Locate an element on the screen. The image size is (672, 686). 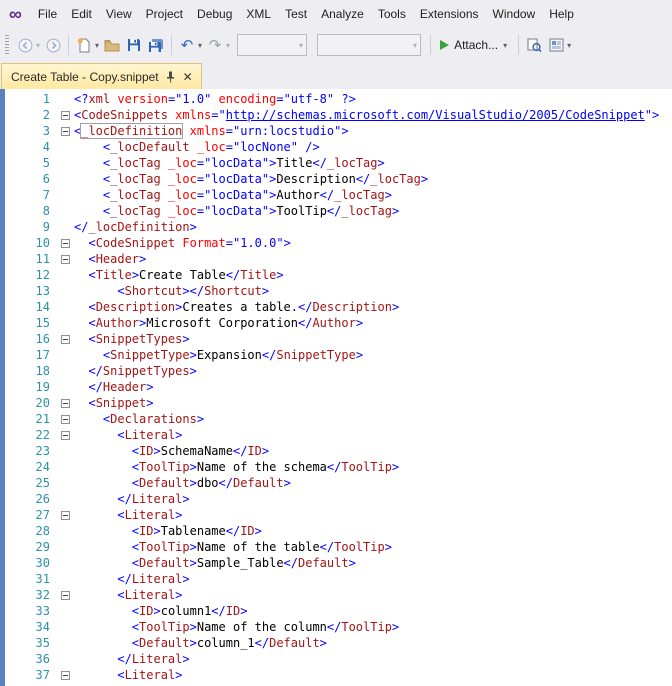
undo-button: ↶ is located at coordinates (187, 45).